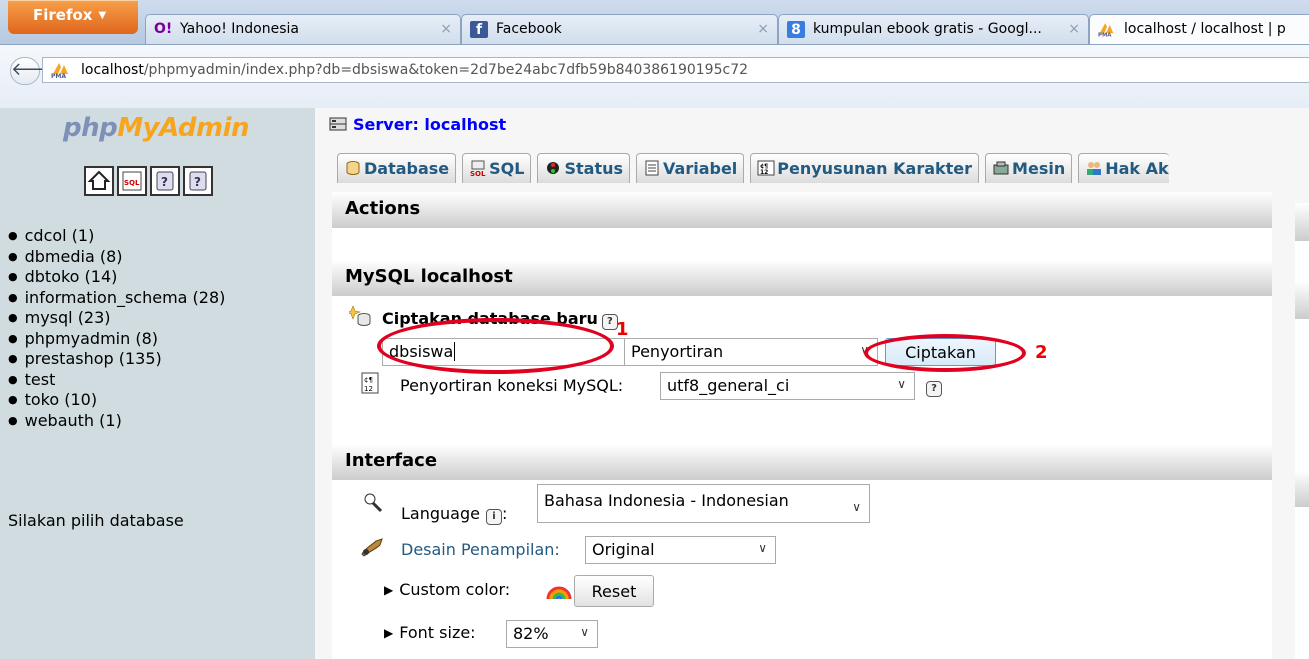  Describe the element at coordinates (933, 29) in the screenshot. I see `tab-google-search: 8 kumpulan ebook gratis - Googl... ×` at that location.